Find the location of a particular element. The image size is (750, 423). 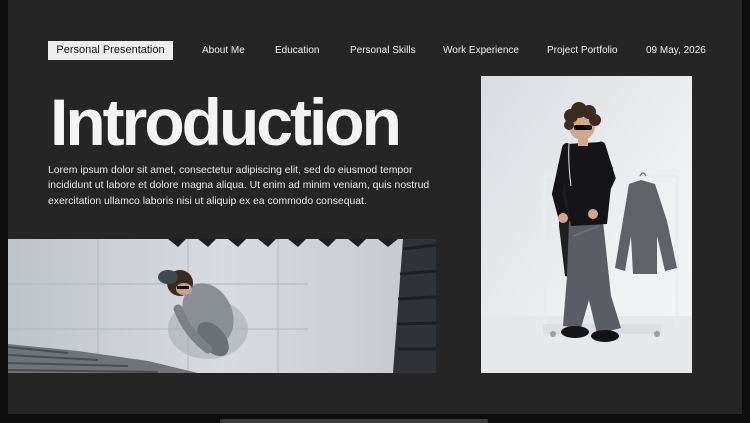

slide-scroll-indicator is located at coordinates (354, 421).